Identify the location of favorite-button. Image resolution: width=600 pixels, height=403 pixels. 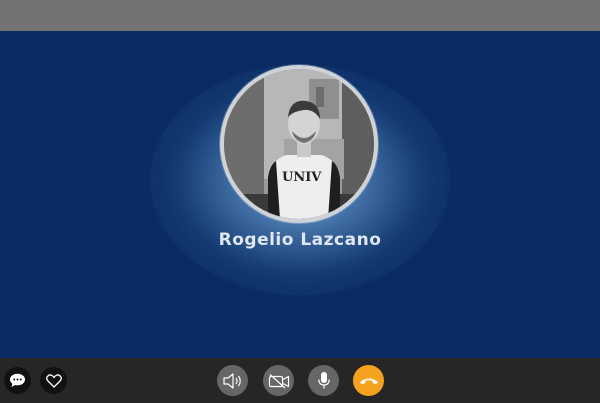
(53, 380).